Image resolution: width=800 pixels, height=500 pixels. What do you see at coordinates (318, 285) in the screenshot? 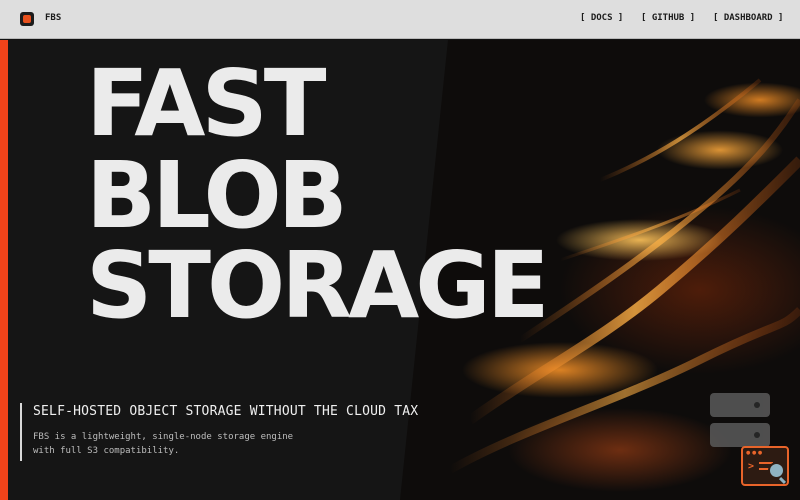
I see `headline-line-3: STORAGE` at bounding box center [318, 285].